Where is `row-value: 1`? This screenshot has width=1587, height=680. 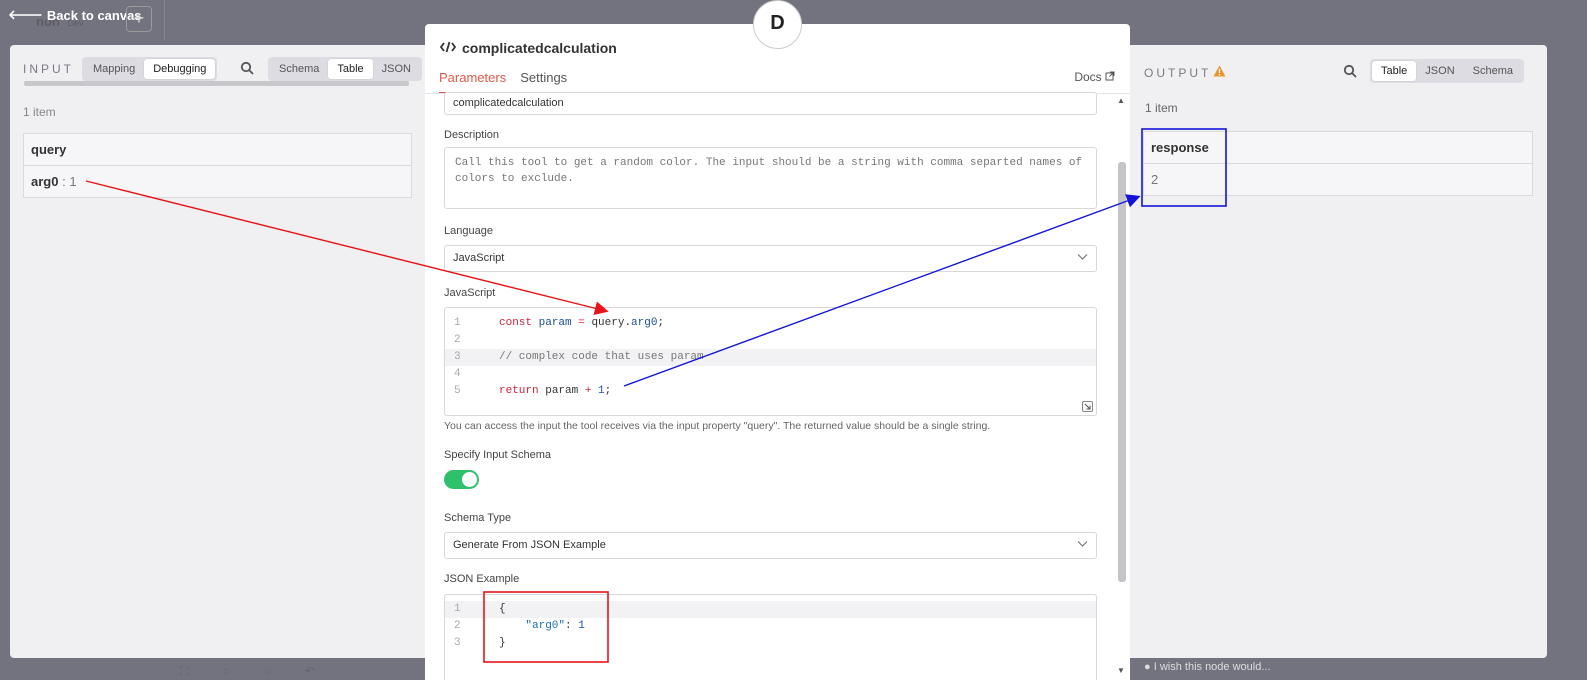 row-value: 1 is located at coordinates (73, 181).